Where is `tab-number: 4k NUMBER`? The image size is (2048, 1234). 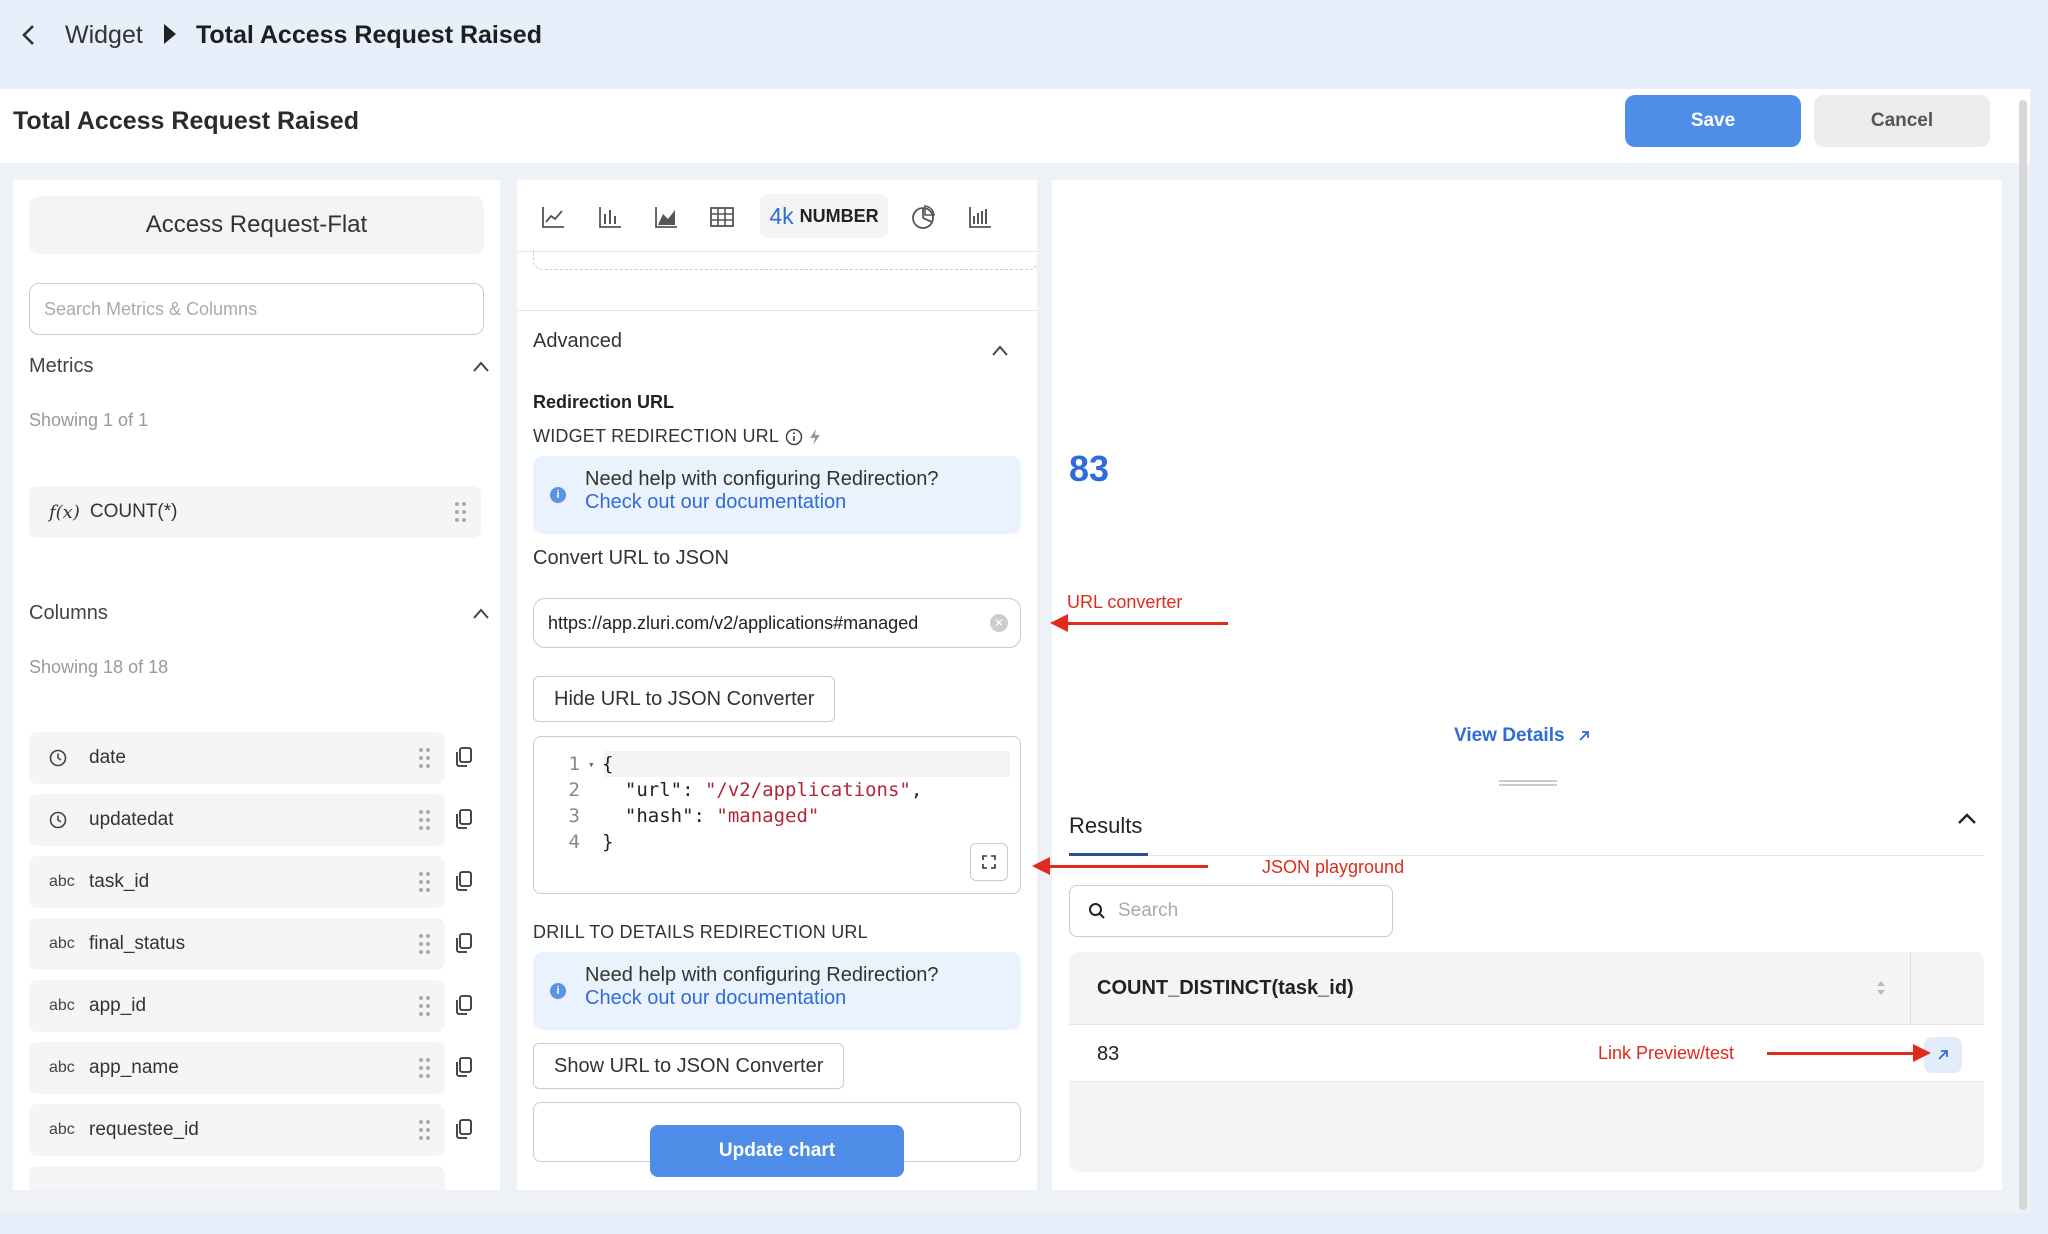
tab-number: 4k NUMBER is located at coordinates (824, 216).